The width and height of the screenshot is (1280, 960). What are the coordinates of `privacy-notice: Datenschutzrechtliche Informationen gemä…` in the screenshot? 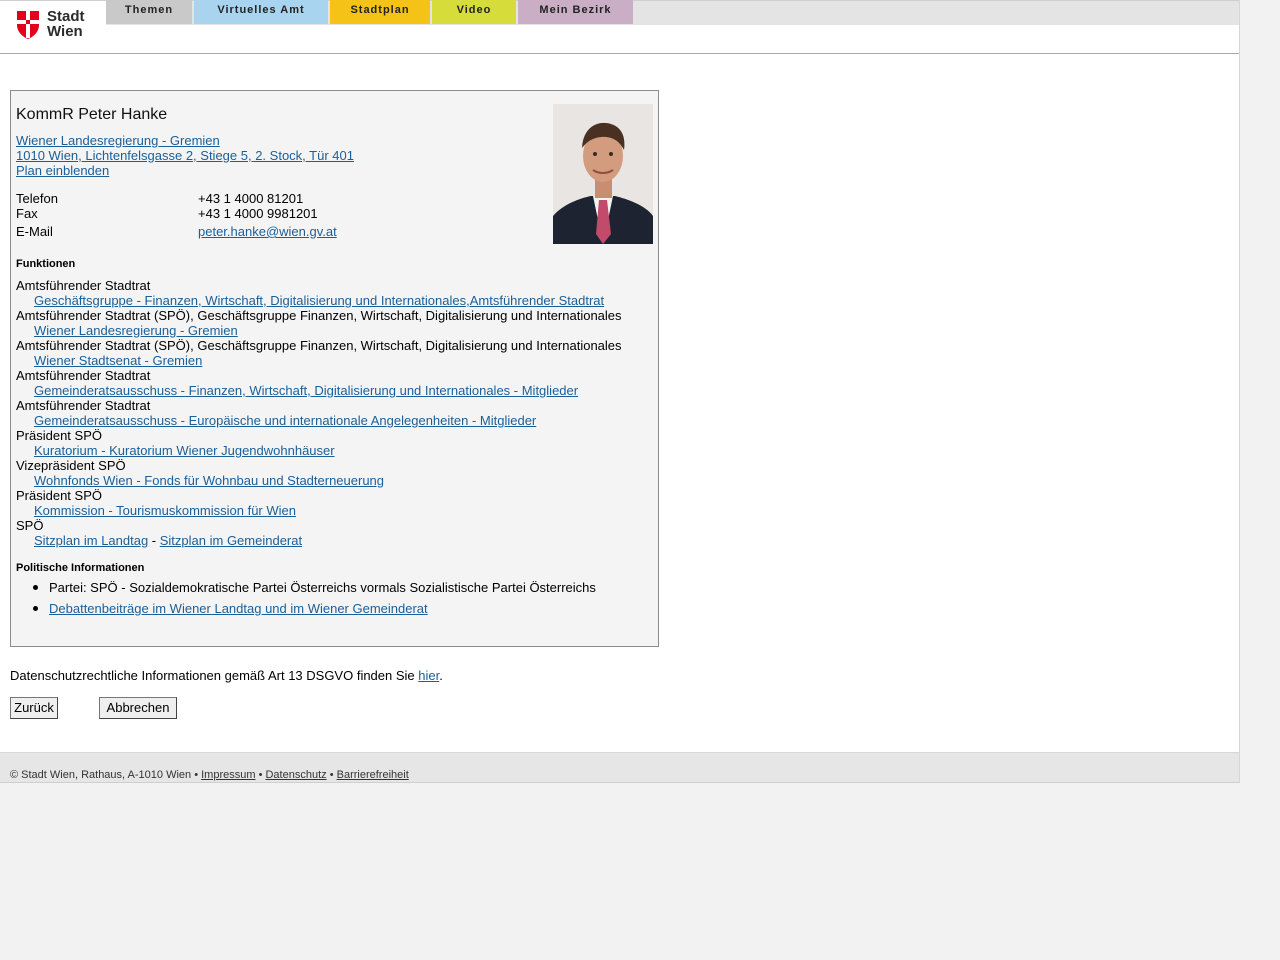 It's located at (226, 675).